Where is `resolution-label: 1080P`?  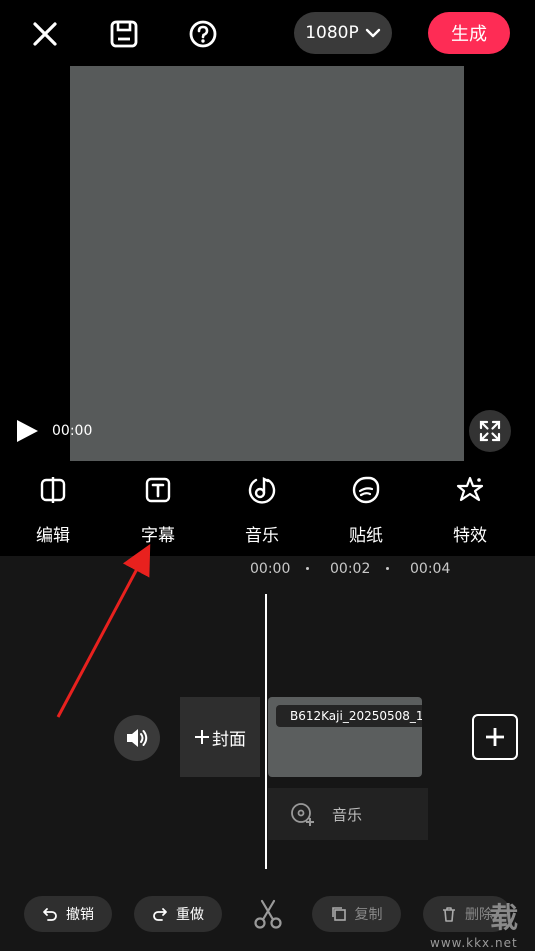 resolution-label: 1080P is located at coordinates (332, 33).